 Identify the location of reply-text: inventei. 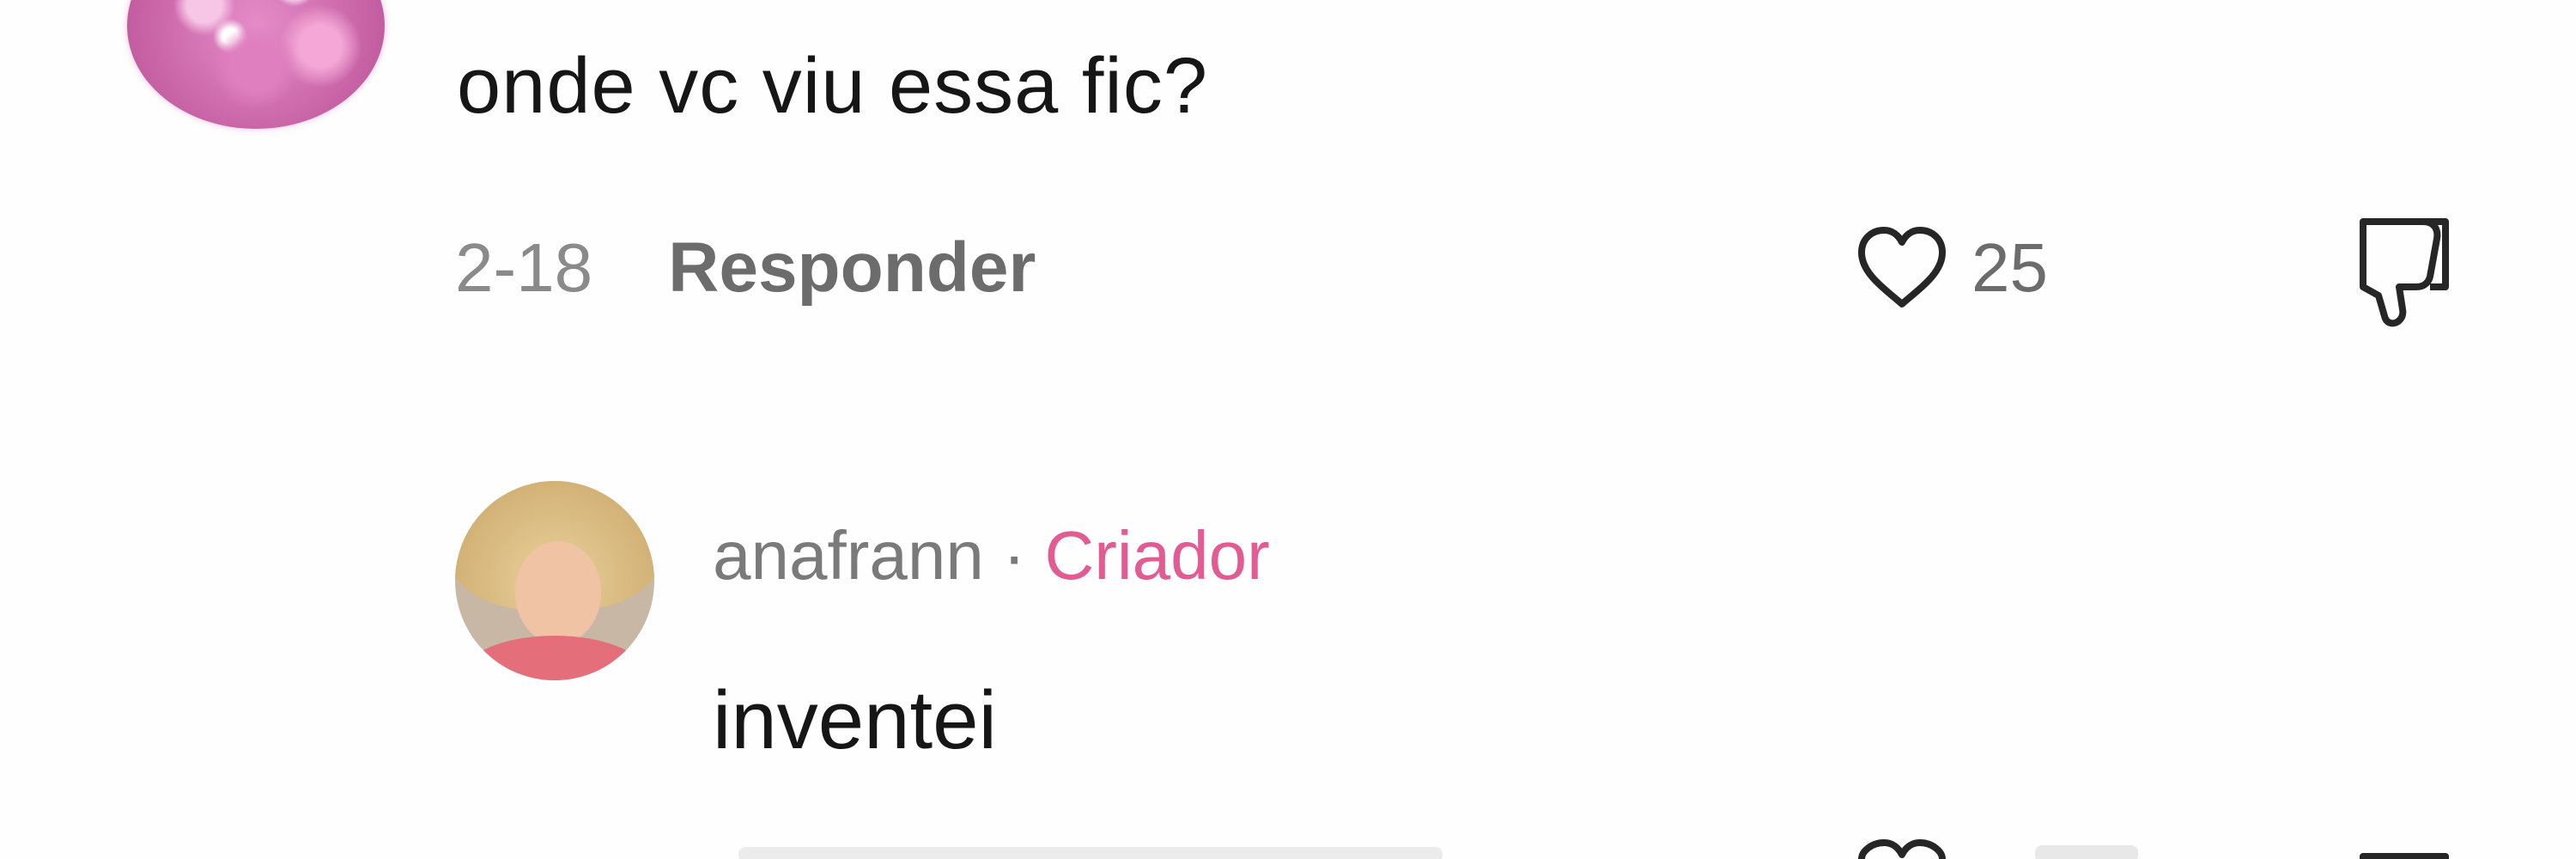
(855, 720).